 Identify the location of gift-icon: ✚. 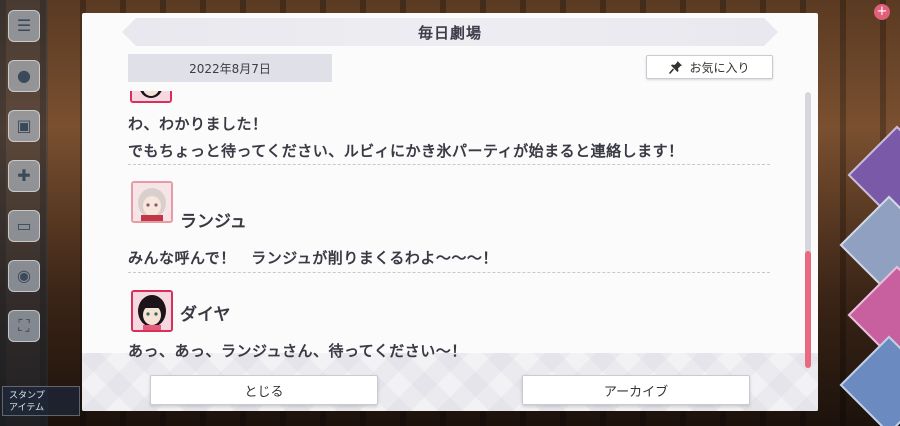
(24, 175).